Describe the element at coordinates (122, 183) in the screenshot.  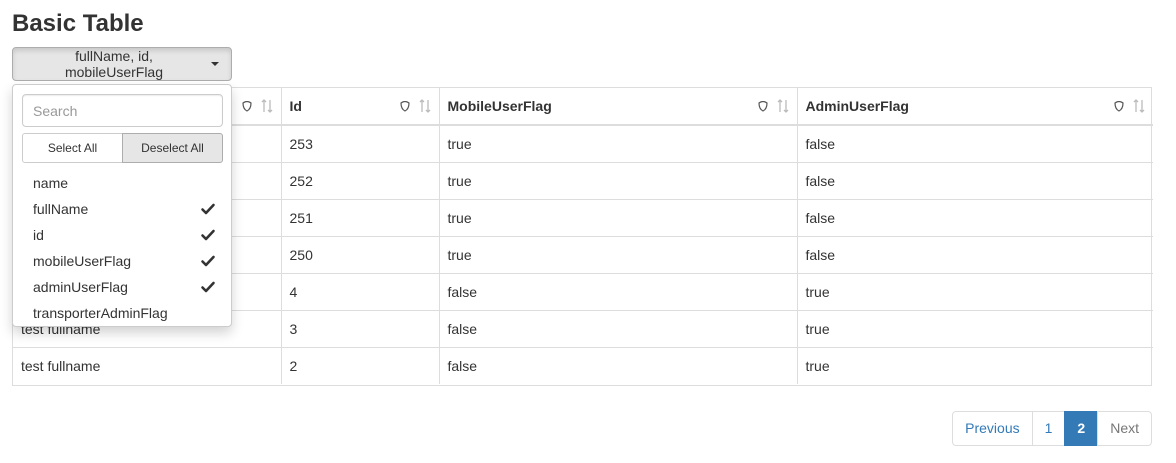
I see `column-option-name: name` at that location.